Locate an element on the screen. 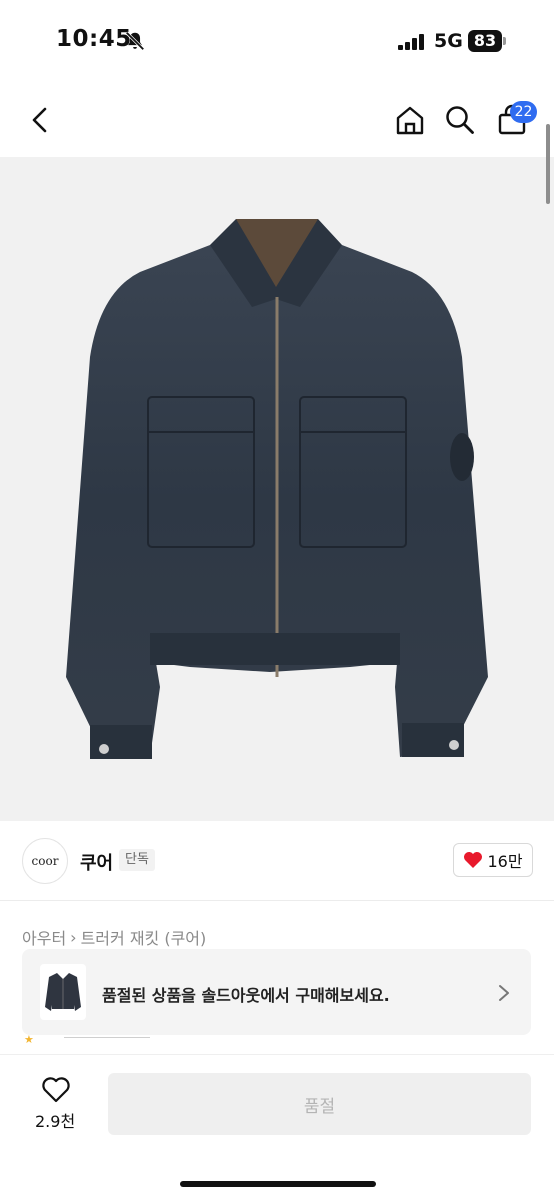 The image size is (554, 1201). search-icon is located at coordinates (460, 120).